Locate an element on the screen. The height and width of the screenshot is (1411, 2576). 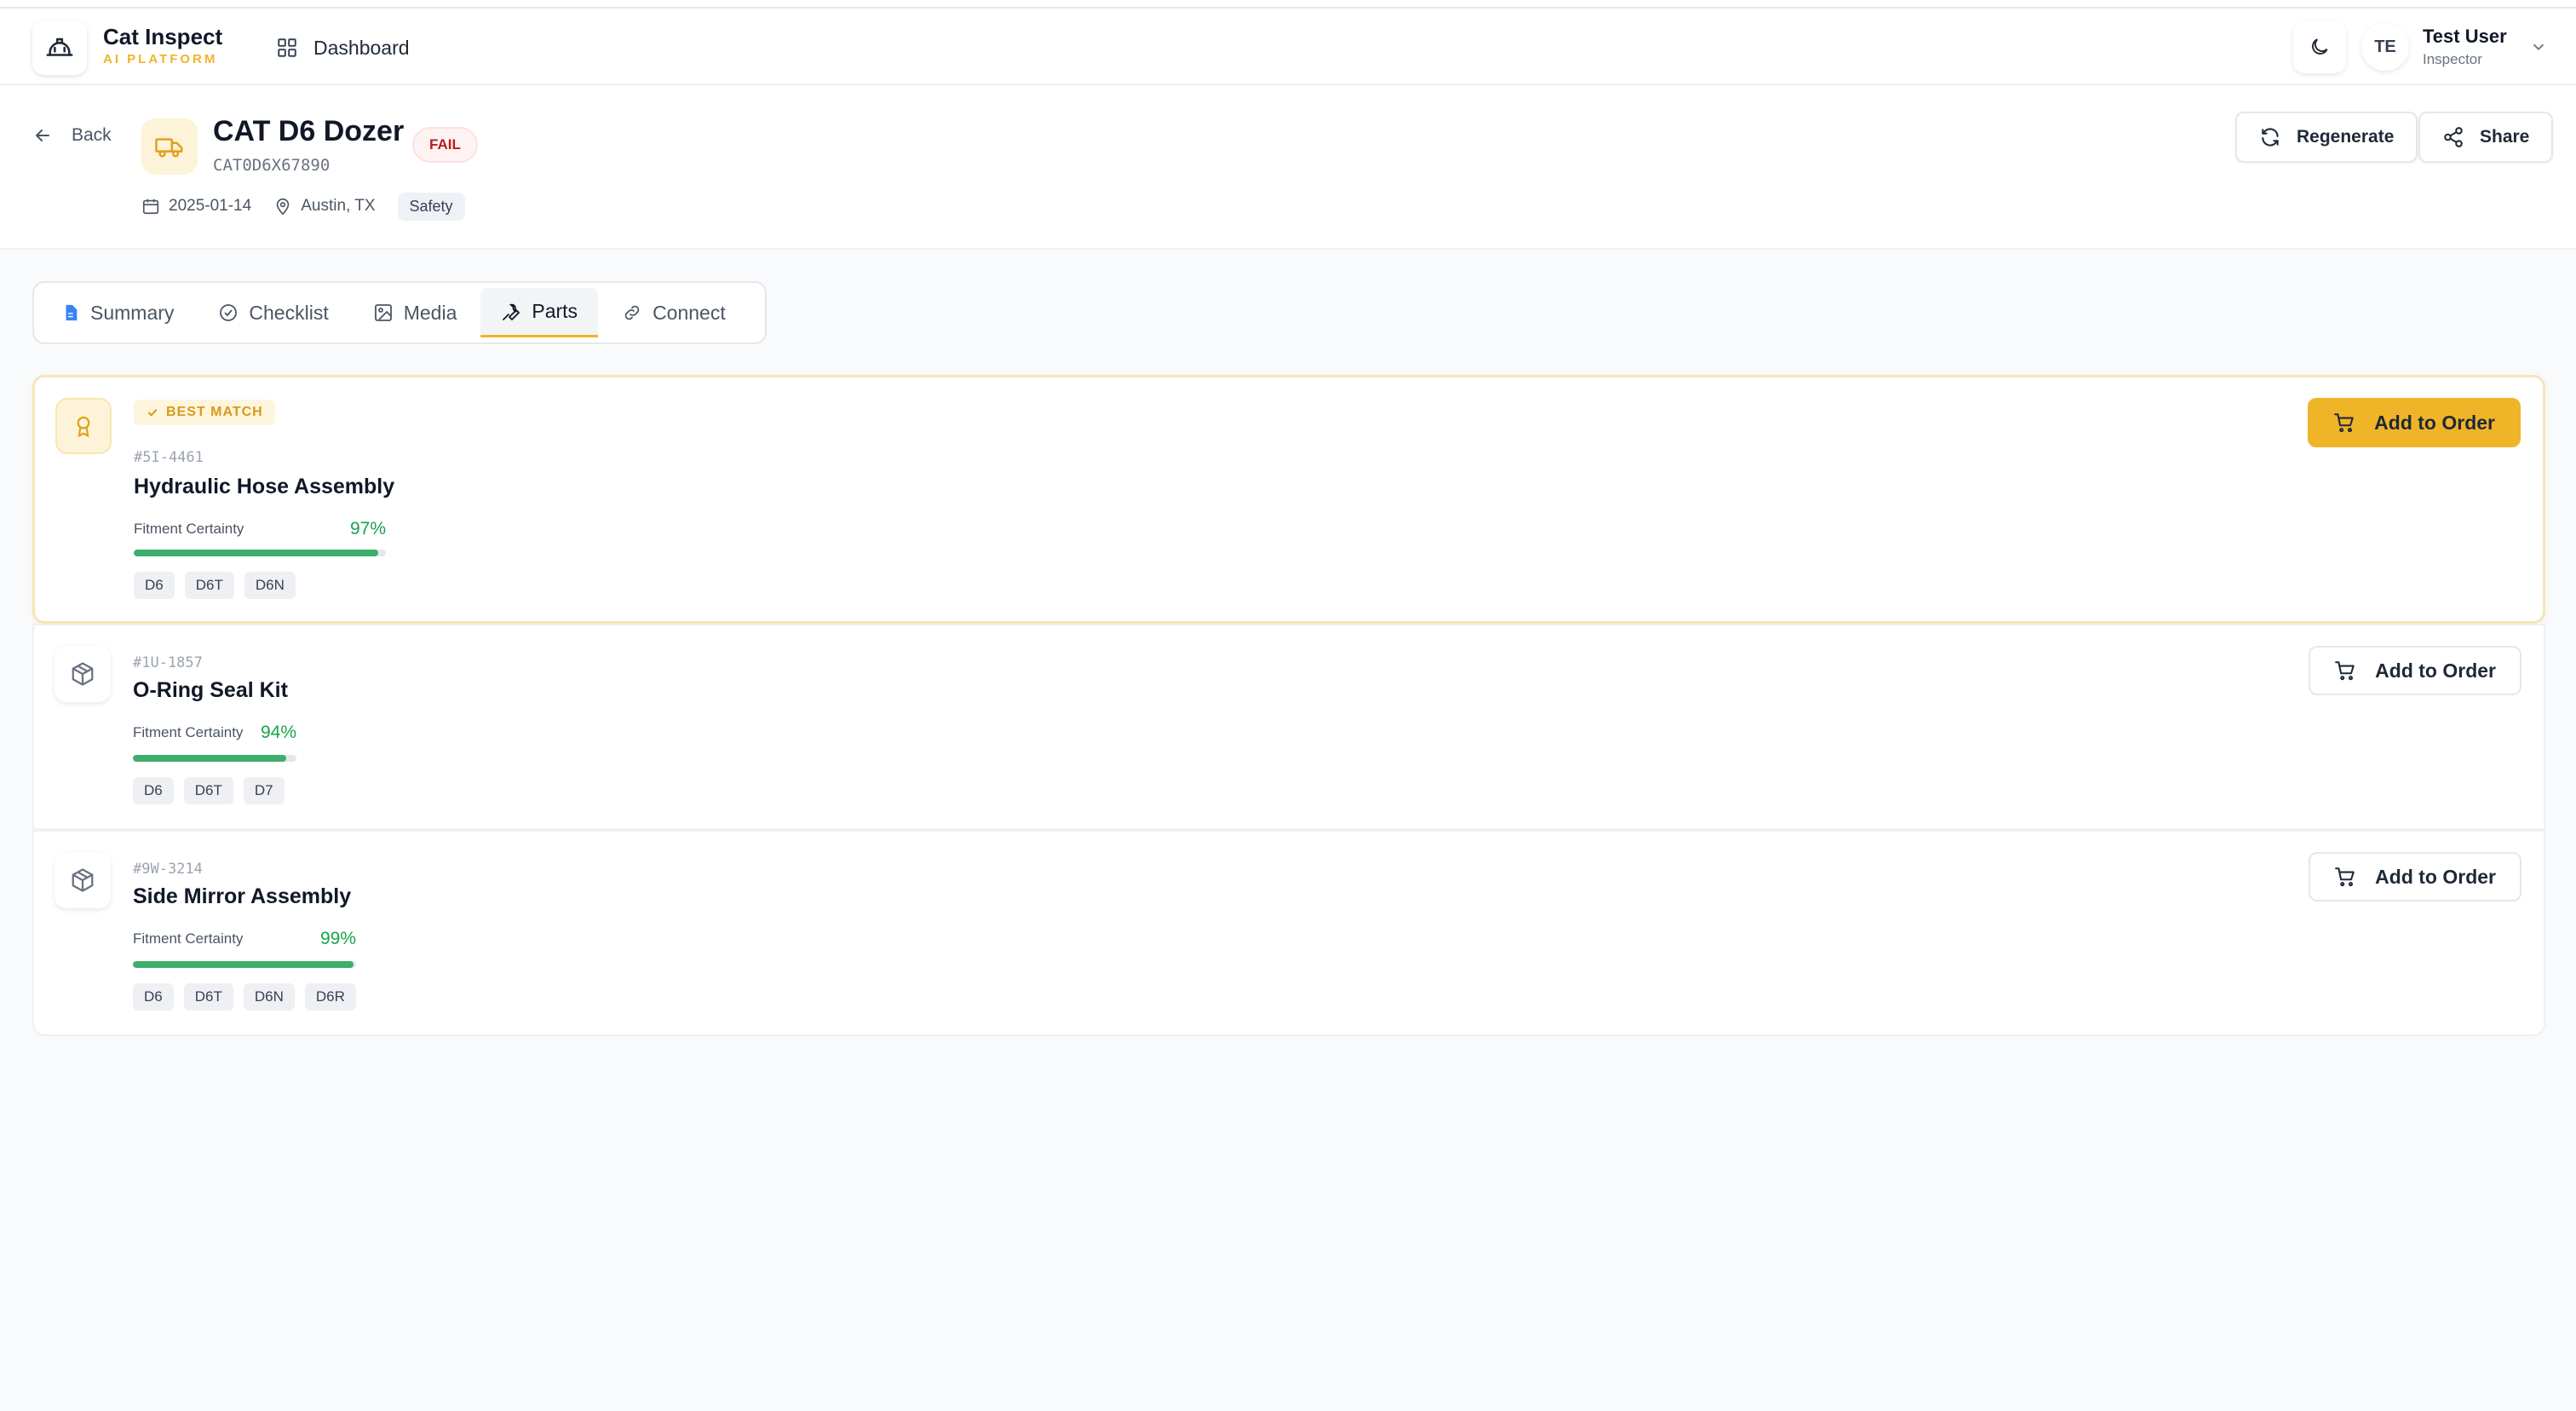
fitment-row: Fitment Certainty 94% is located at coordinates (214, 733).